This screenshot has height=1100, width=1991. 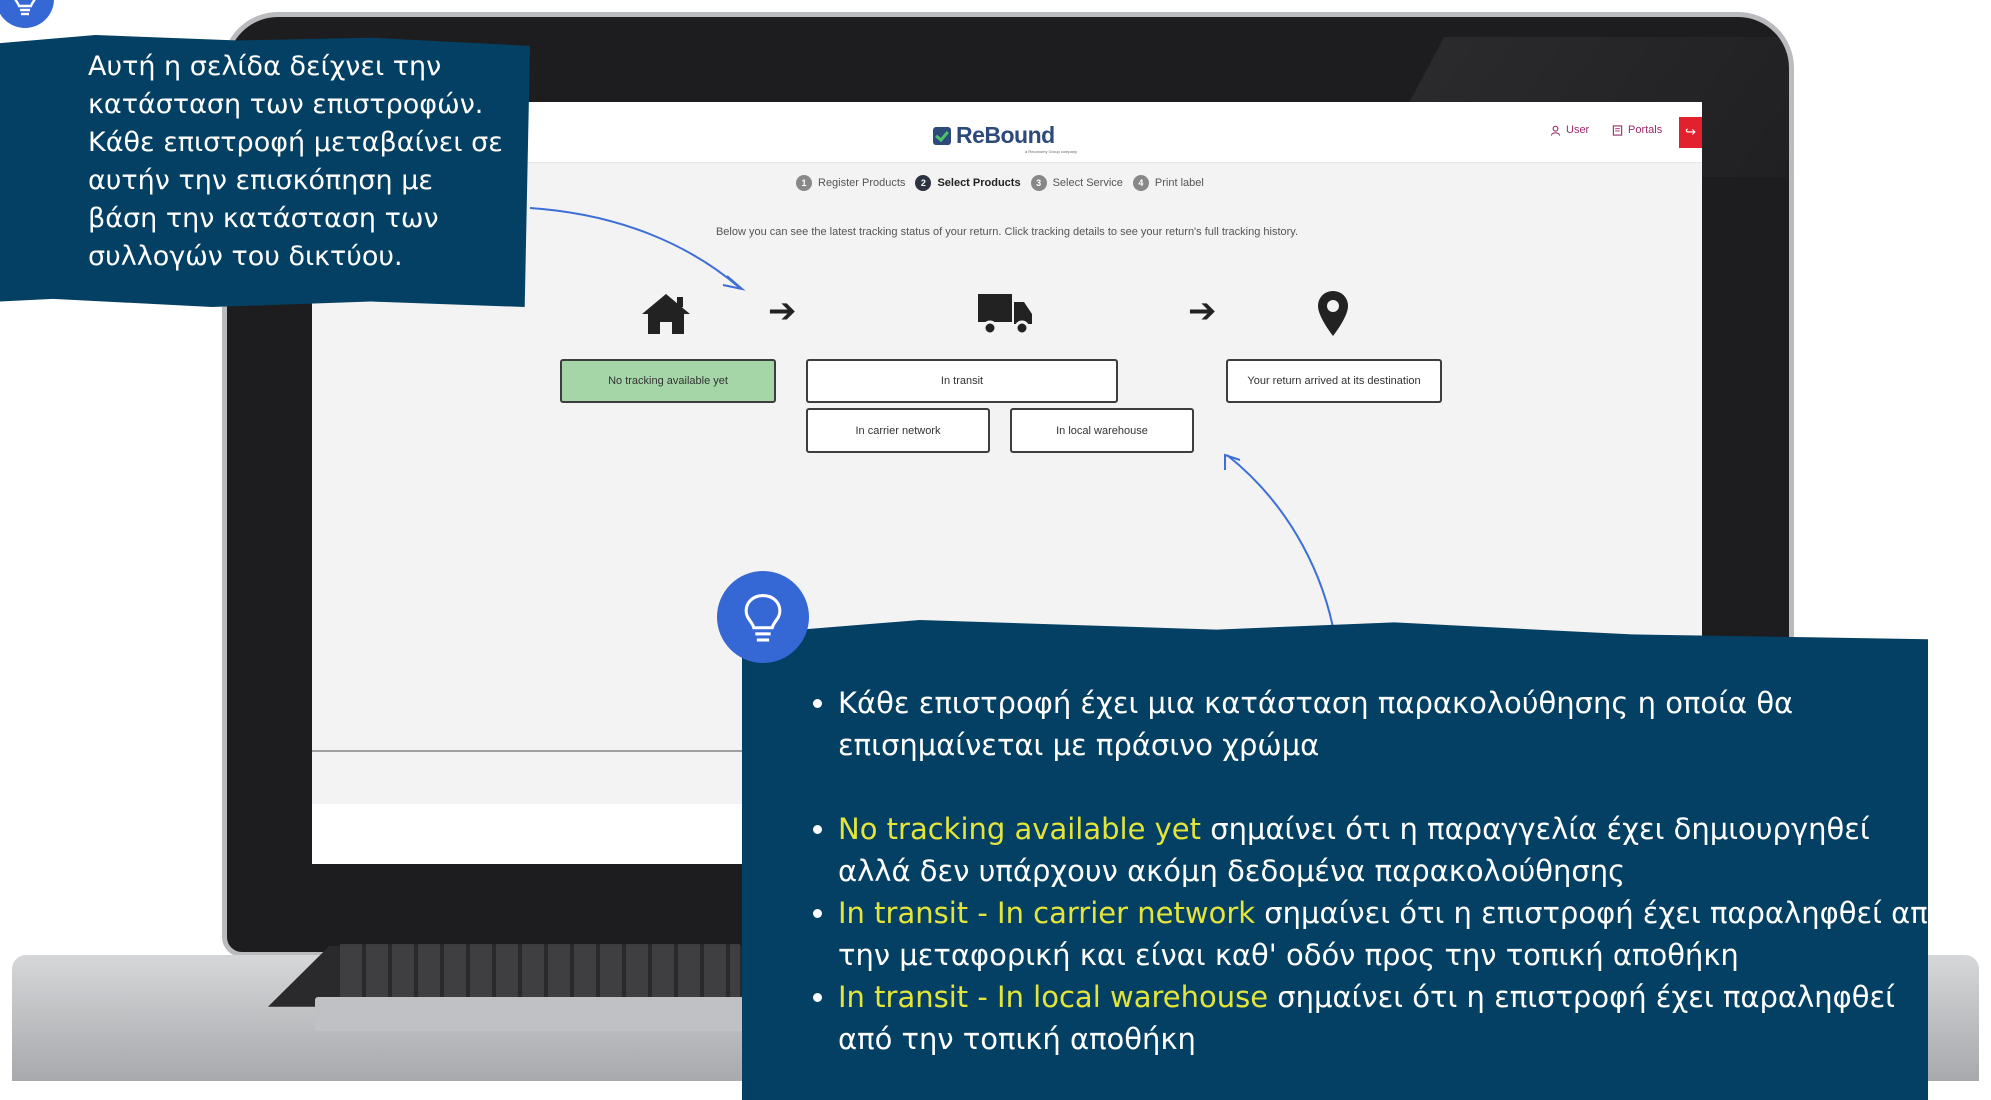 I want to click on step-number: 4, so click(x=1140, y=183).